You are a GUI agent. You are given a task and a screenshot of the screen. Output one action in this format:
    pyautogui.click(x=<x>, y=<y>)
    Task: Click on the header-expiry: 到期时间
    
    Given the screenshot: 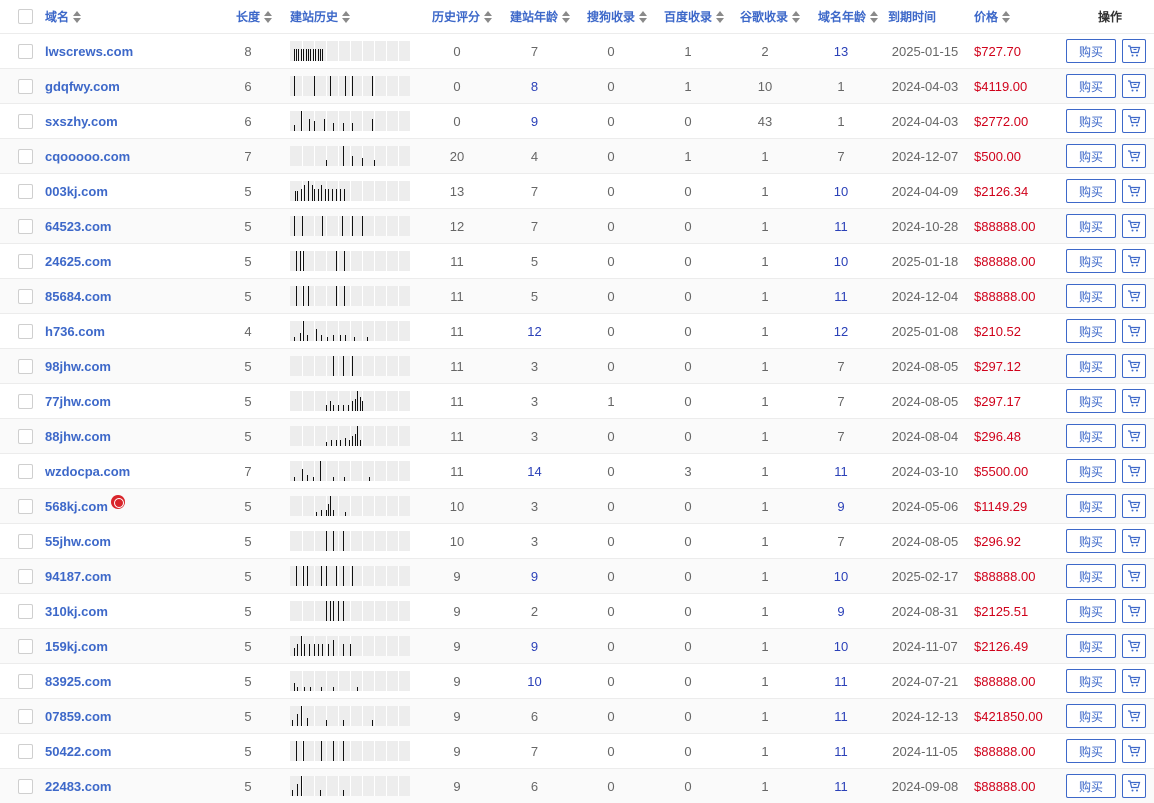 What is the action you would take?
    pyautogui.click(x=928, y=16)
    